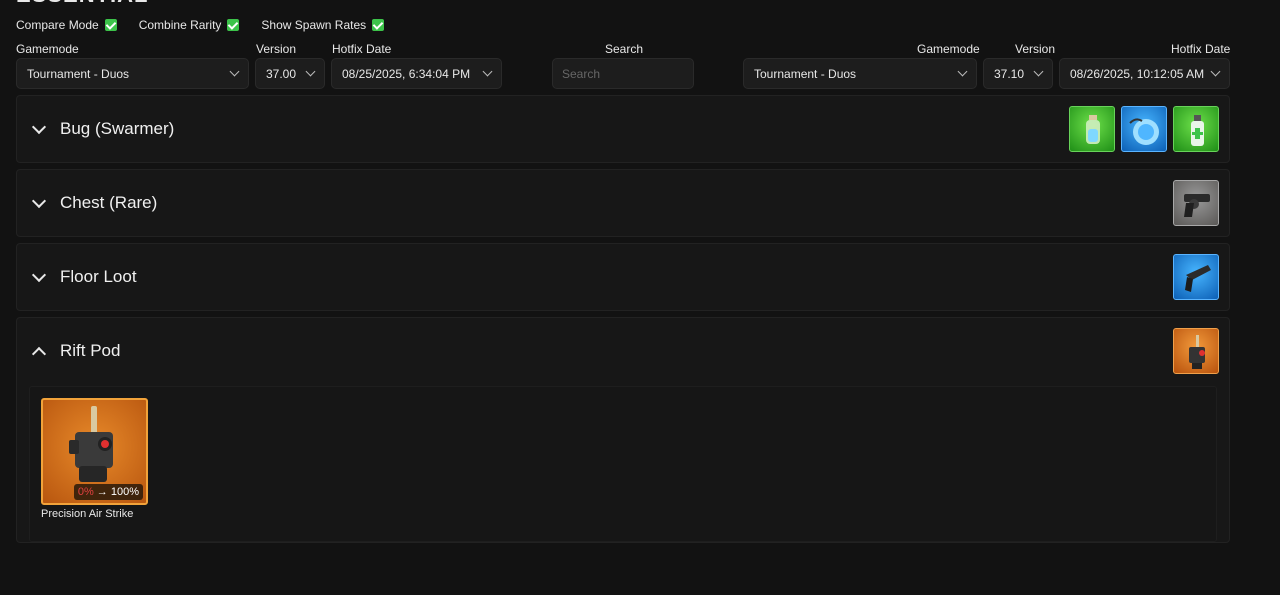  Describe the element at coordinates (624, 49) in the screenshot. I see `search-label: Search` at that location.